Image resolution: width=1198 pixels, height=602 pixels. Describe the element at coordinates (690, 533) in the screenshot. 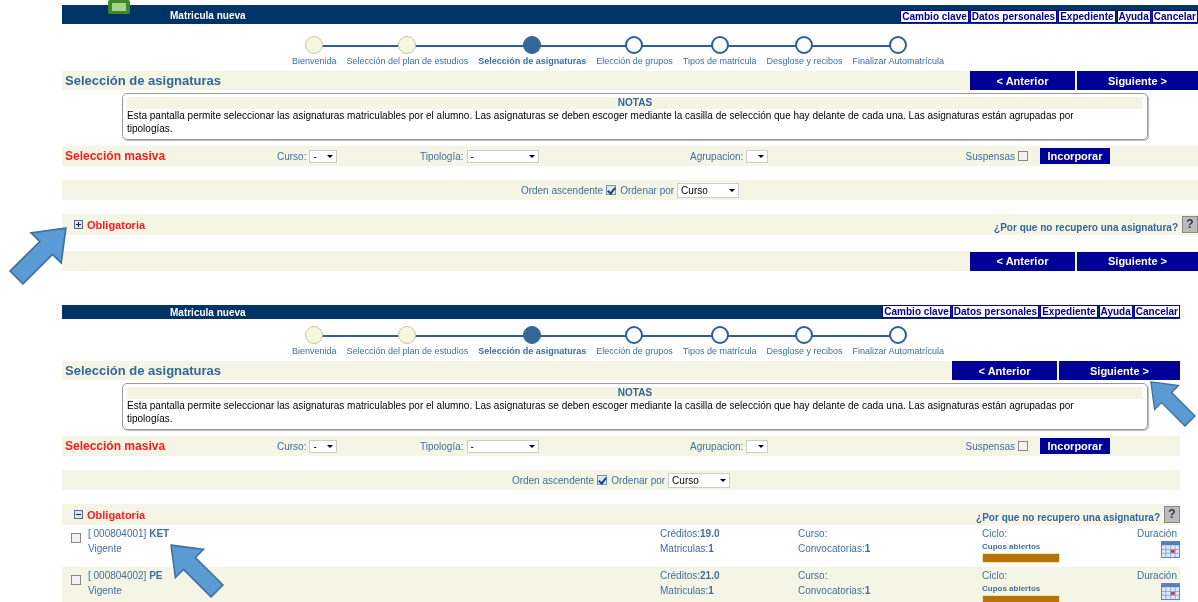

I see `credits-text: Créditos:19.0` at that location.